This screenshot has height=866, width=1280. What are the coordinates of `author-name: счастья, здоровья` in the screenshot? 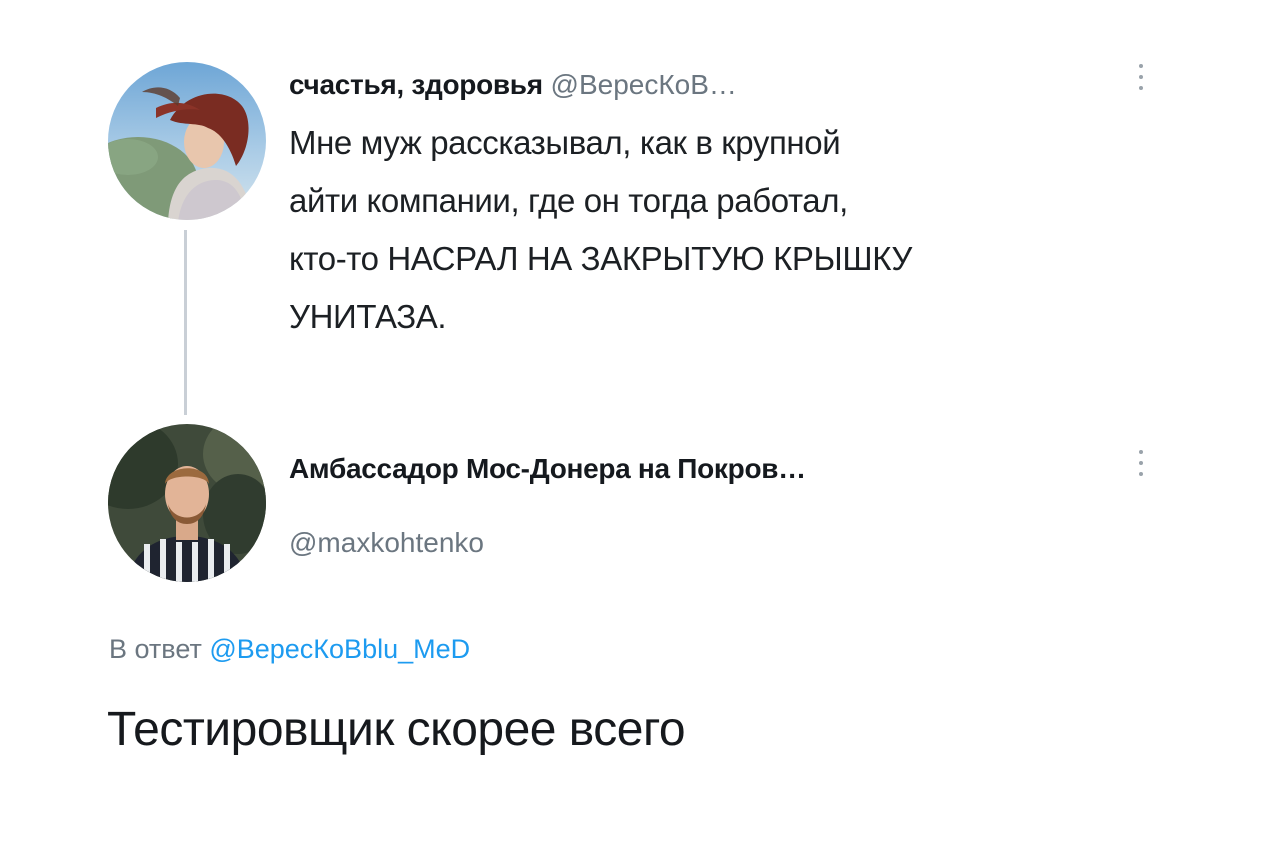 It's located at (416, 84).